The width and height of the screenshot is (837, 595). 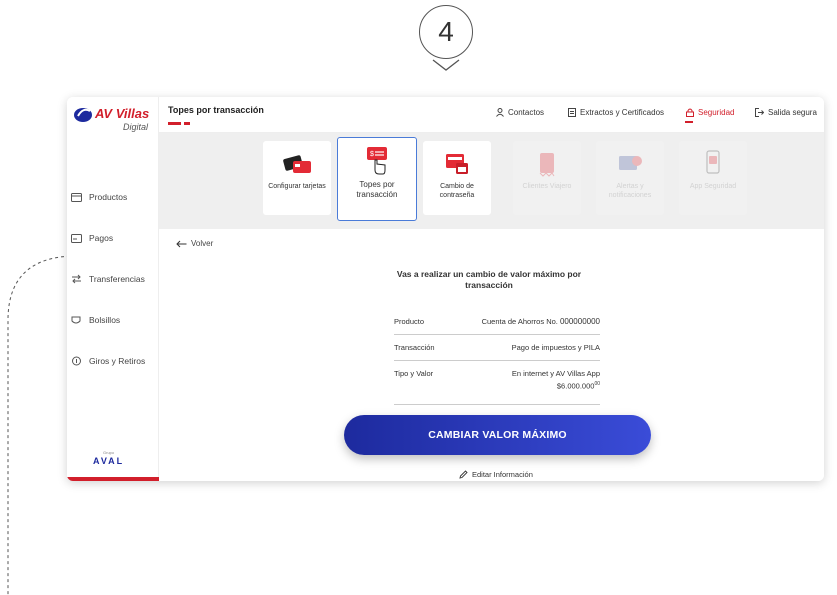 I want to click on top-link-seguridad: Seguridad, so click(x=710, y=112).